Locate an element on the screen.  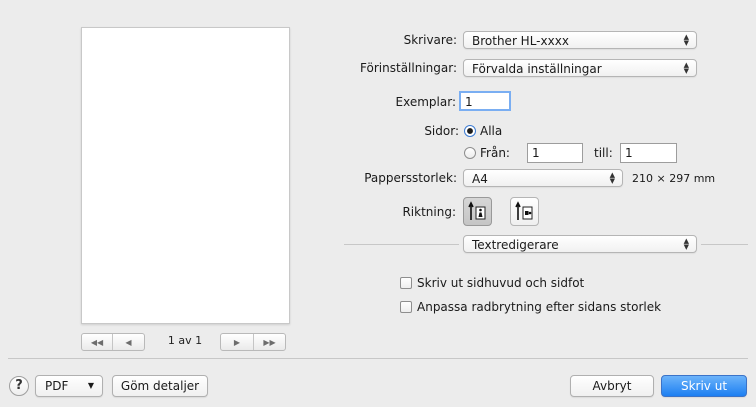
rewrap-label: Anpassa radbrytning efter sidans storlek is located at coordinates (539, 307).